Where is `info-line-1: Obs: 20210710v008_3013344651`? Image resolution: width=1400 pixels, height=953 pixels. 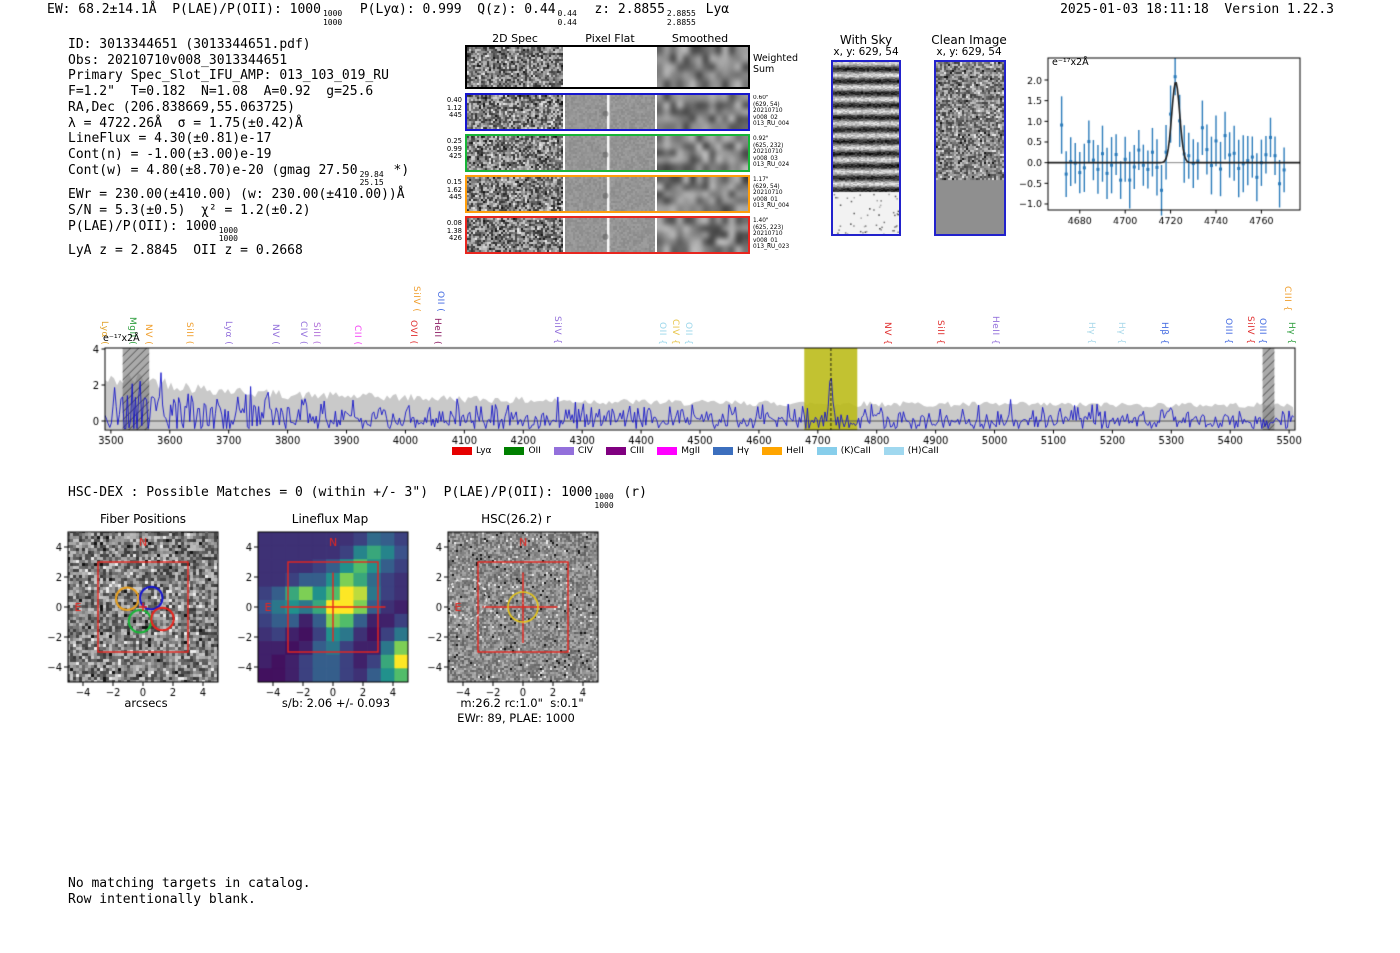
info-line-1: Obs: 20210710v008_3013344651 is located at coordinates (238, 61).